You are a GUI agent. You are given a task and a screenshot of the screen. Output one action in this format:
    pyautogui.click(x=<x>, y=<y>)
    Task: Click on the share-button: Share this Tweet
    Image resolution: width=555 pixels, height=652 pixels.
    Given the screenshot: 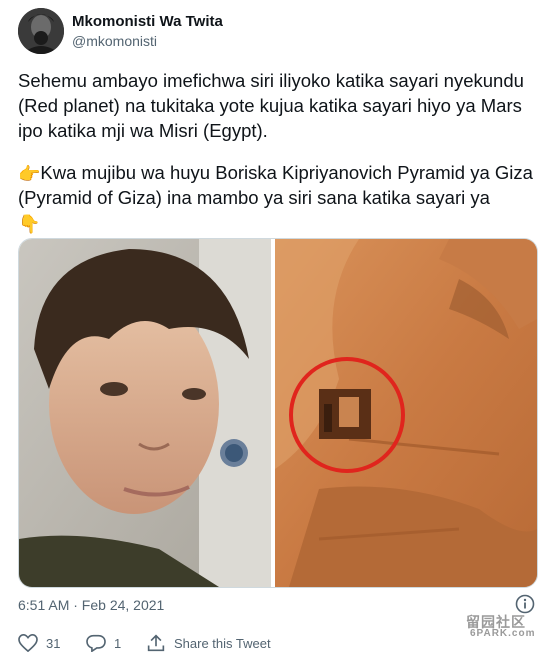 What is the action you would take?
    pyautogui.click(x=208, y=643)
    